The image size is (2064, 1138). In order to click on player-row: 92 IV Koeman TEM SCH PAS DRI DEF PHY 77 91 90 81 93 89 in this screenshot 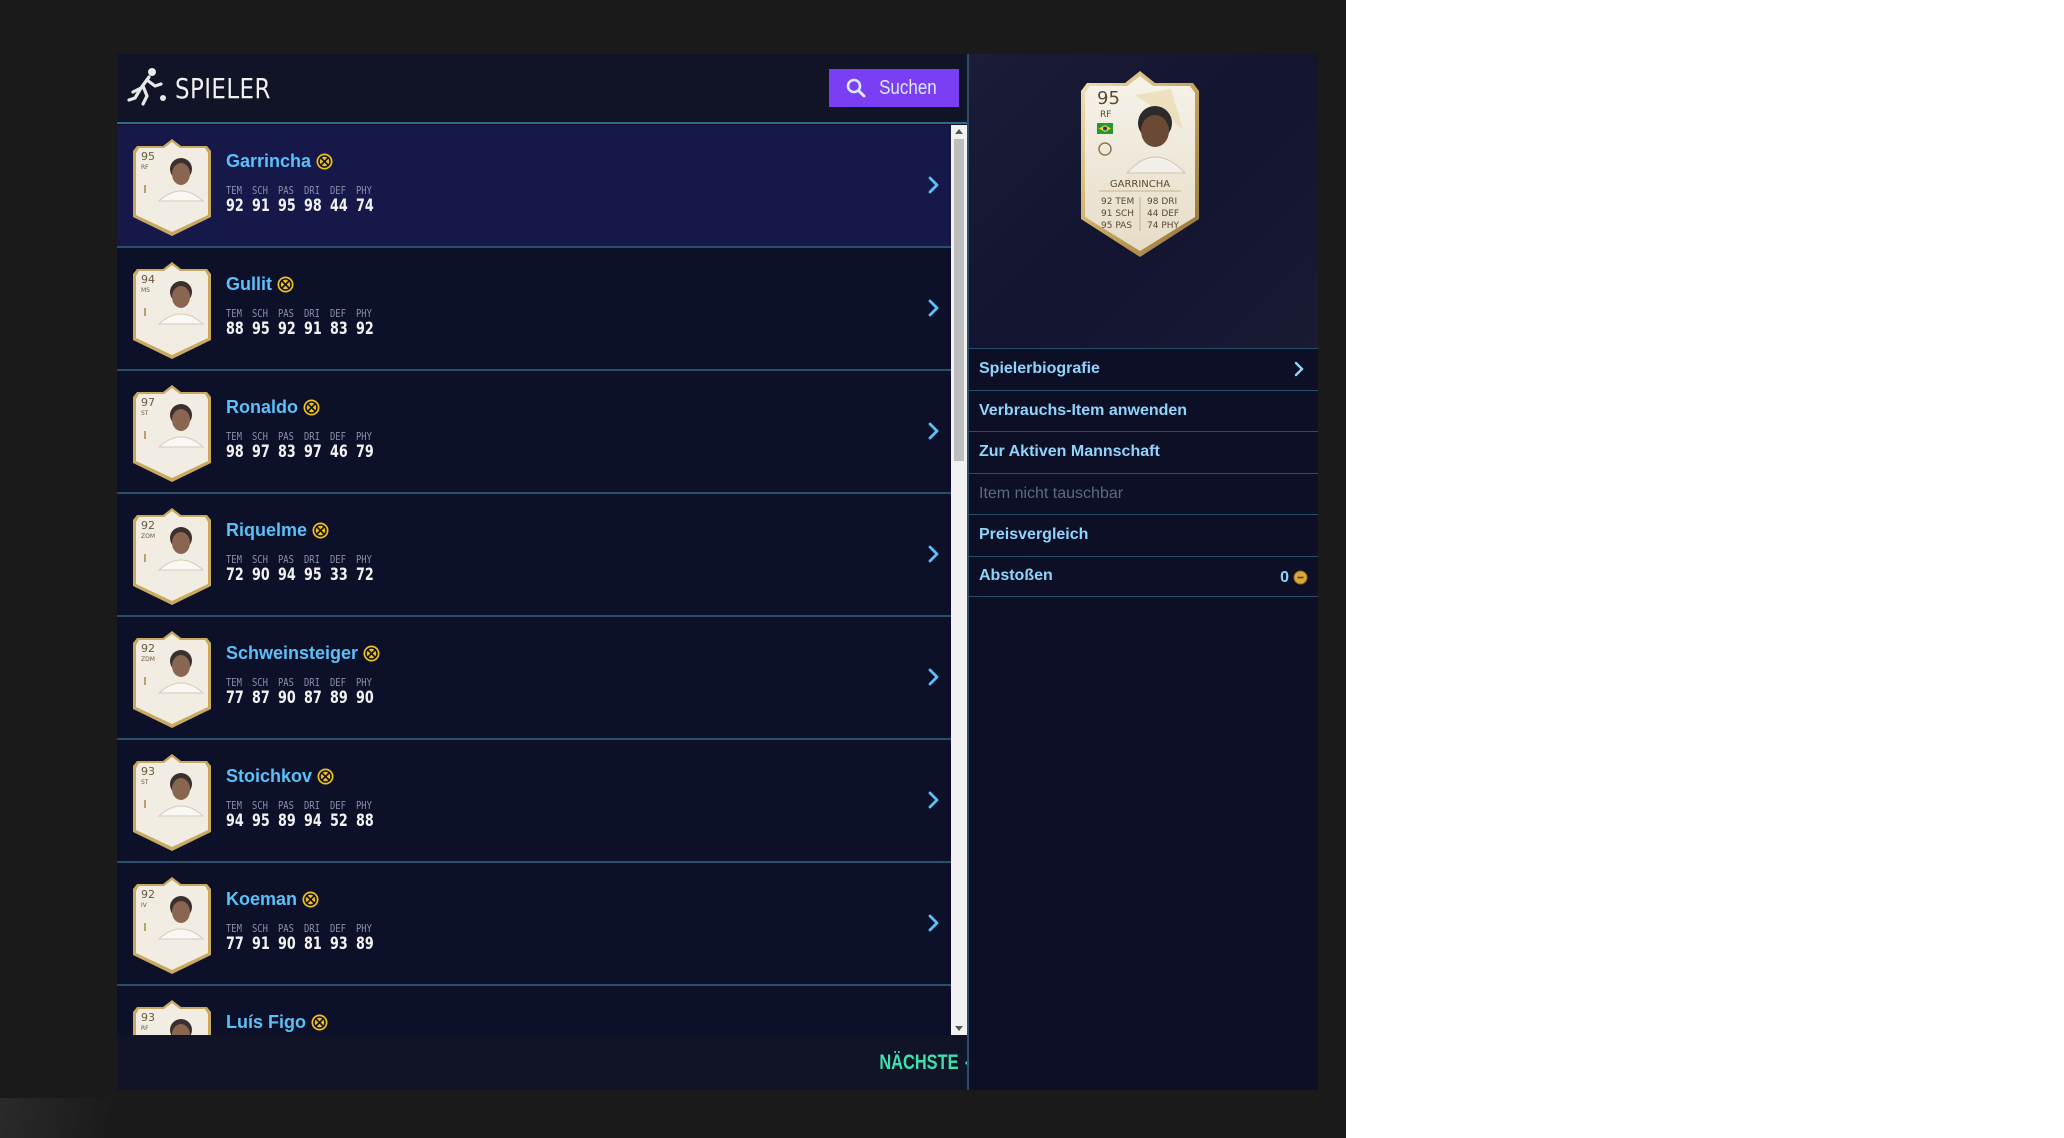, I will do `click(534, 924)`.